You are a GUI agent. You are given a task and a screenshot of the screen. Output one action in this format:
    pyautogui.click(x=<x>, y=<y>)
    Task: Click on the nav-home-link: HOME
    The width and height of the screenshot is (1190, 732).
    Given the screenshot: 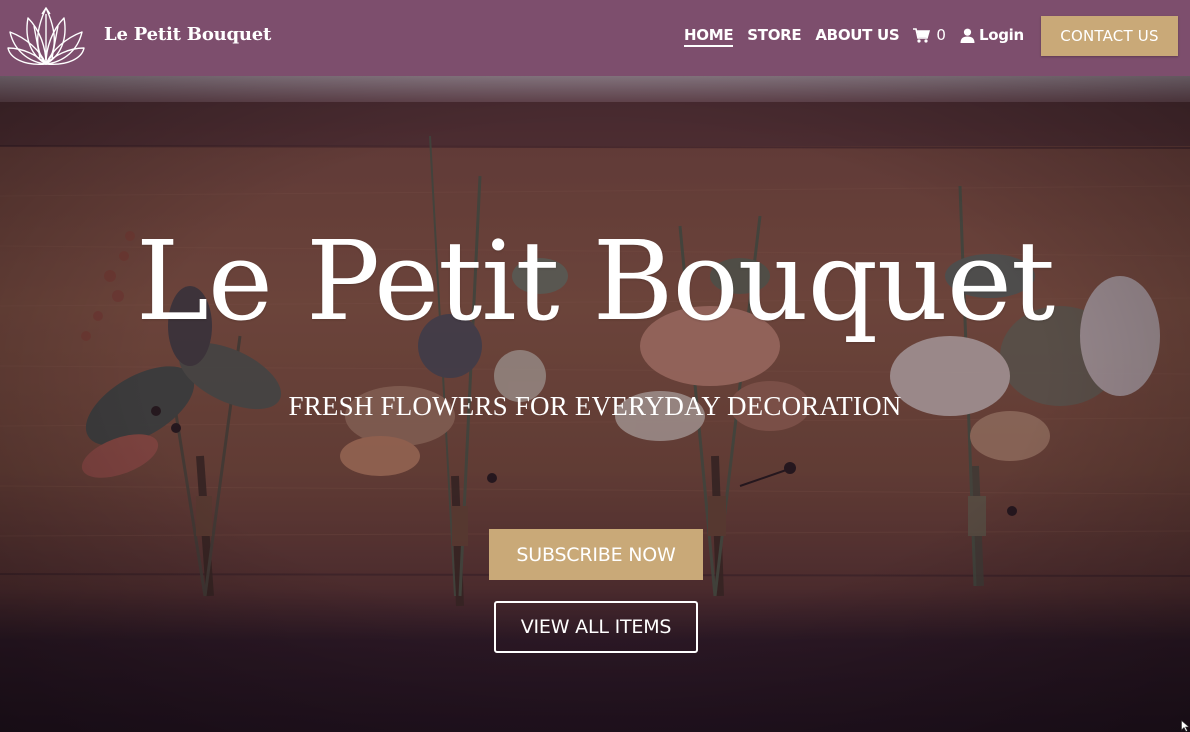 What is the action you would take?
    pyautogui.click(x=709, y=36)
    